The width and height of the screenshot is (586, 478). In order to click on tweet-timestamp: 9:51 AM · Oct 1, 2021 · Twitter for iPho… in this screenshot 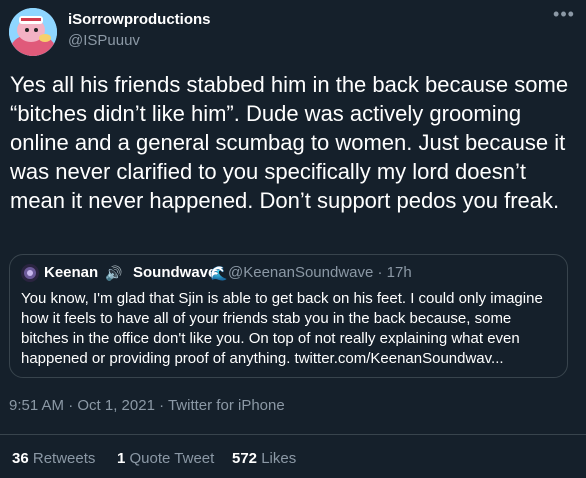, I will do `click(147, 405)`.